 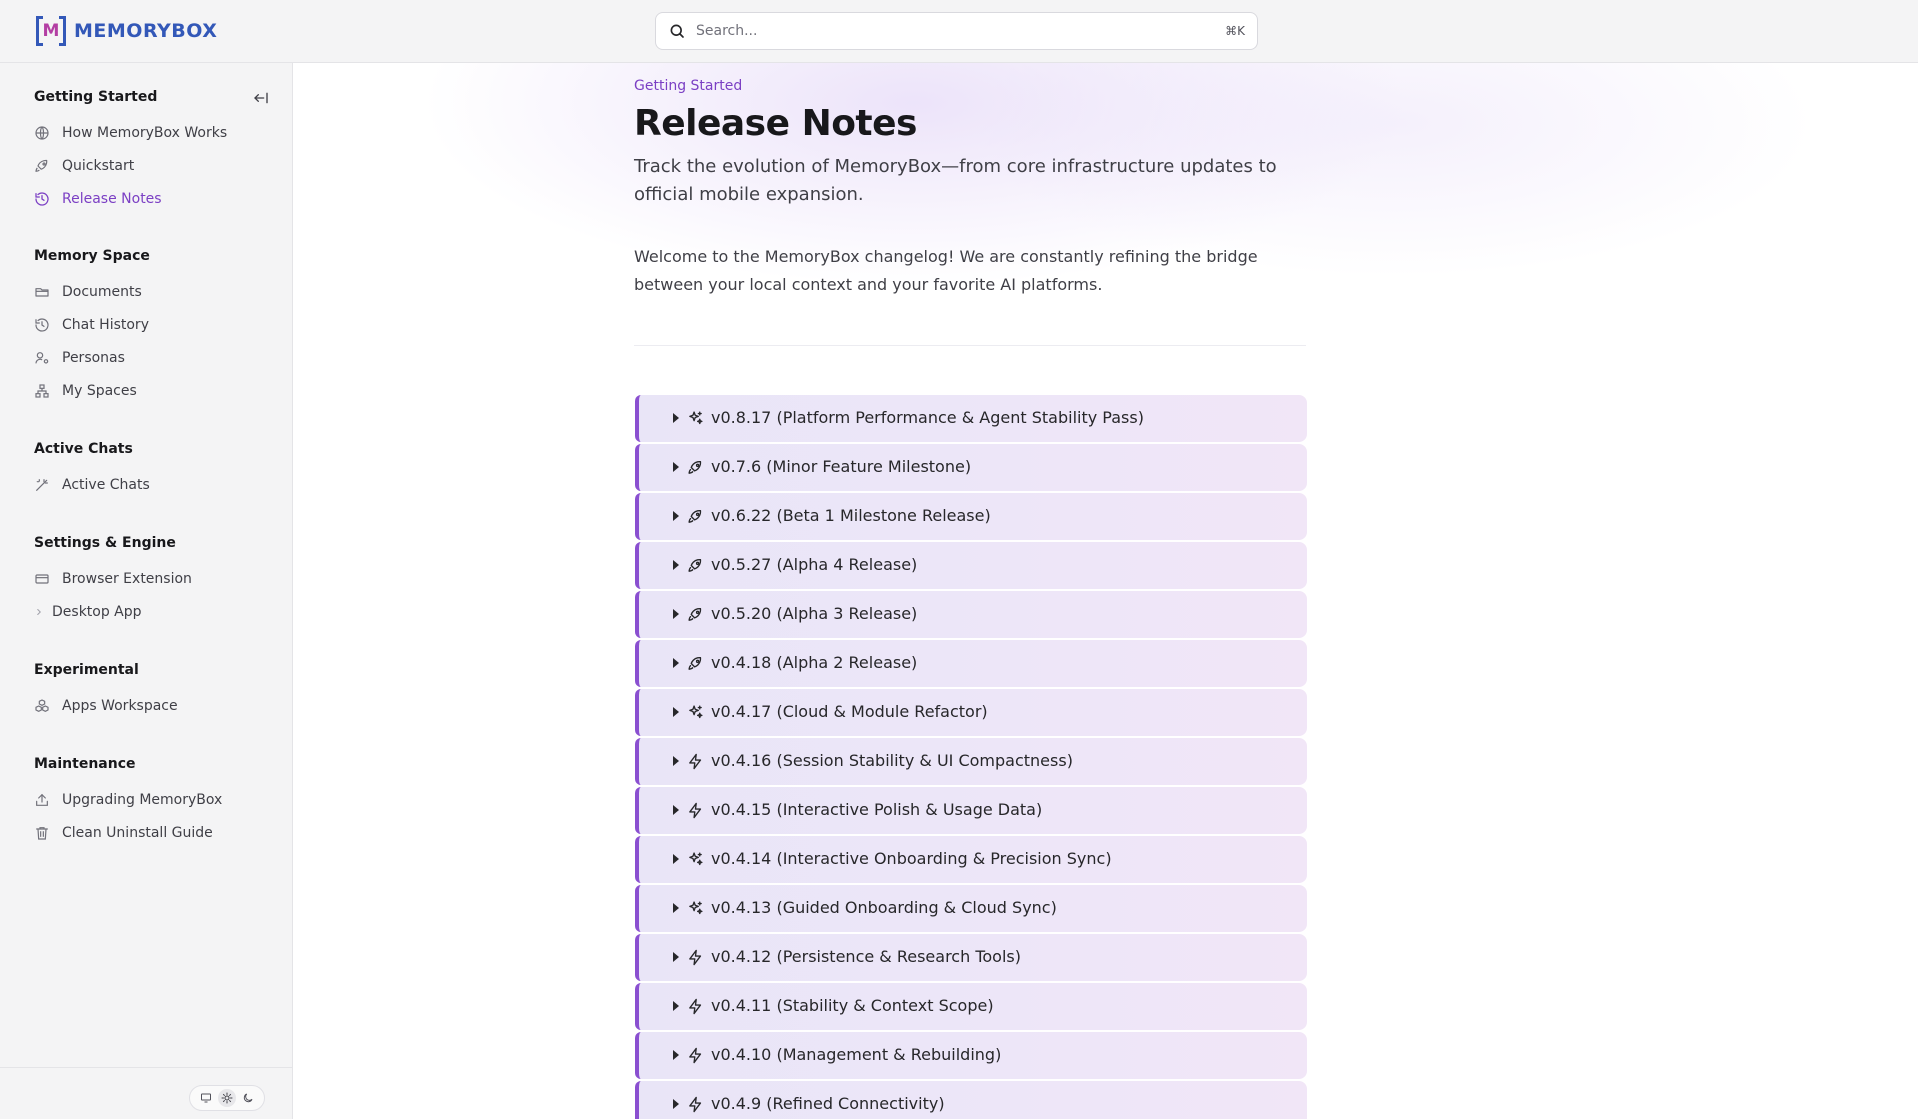 I want to click on section-title-getting-started: Getting Started, so click(x=96, y=97).